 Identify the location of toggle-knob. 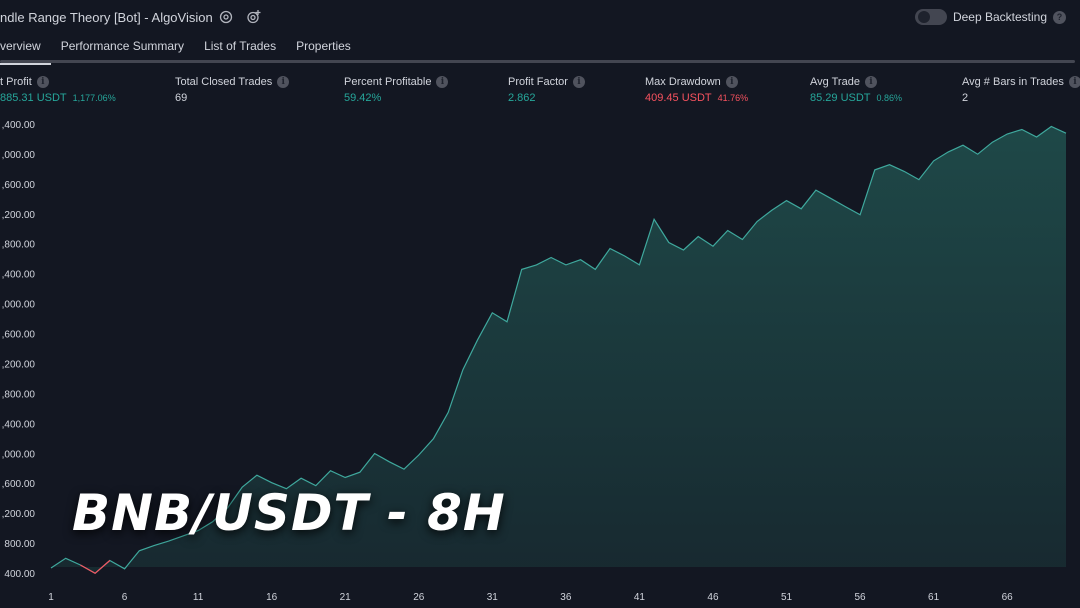
(923, 17).